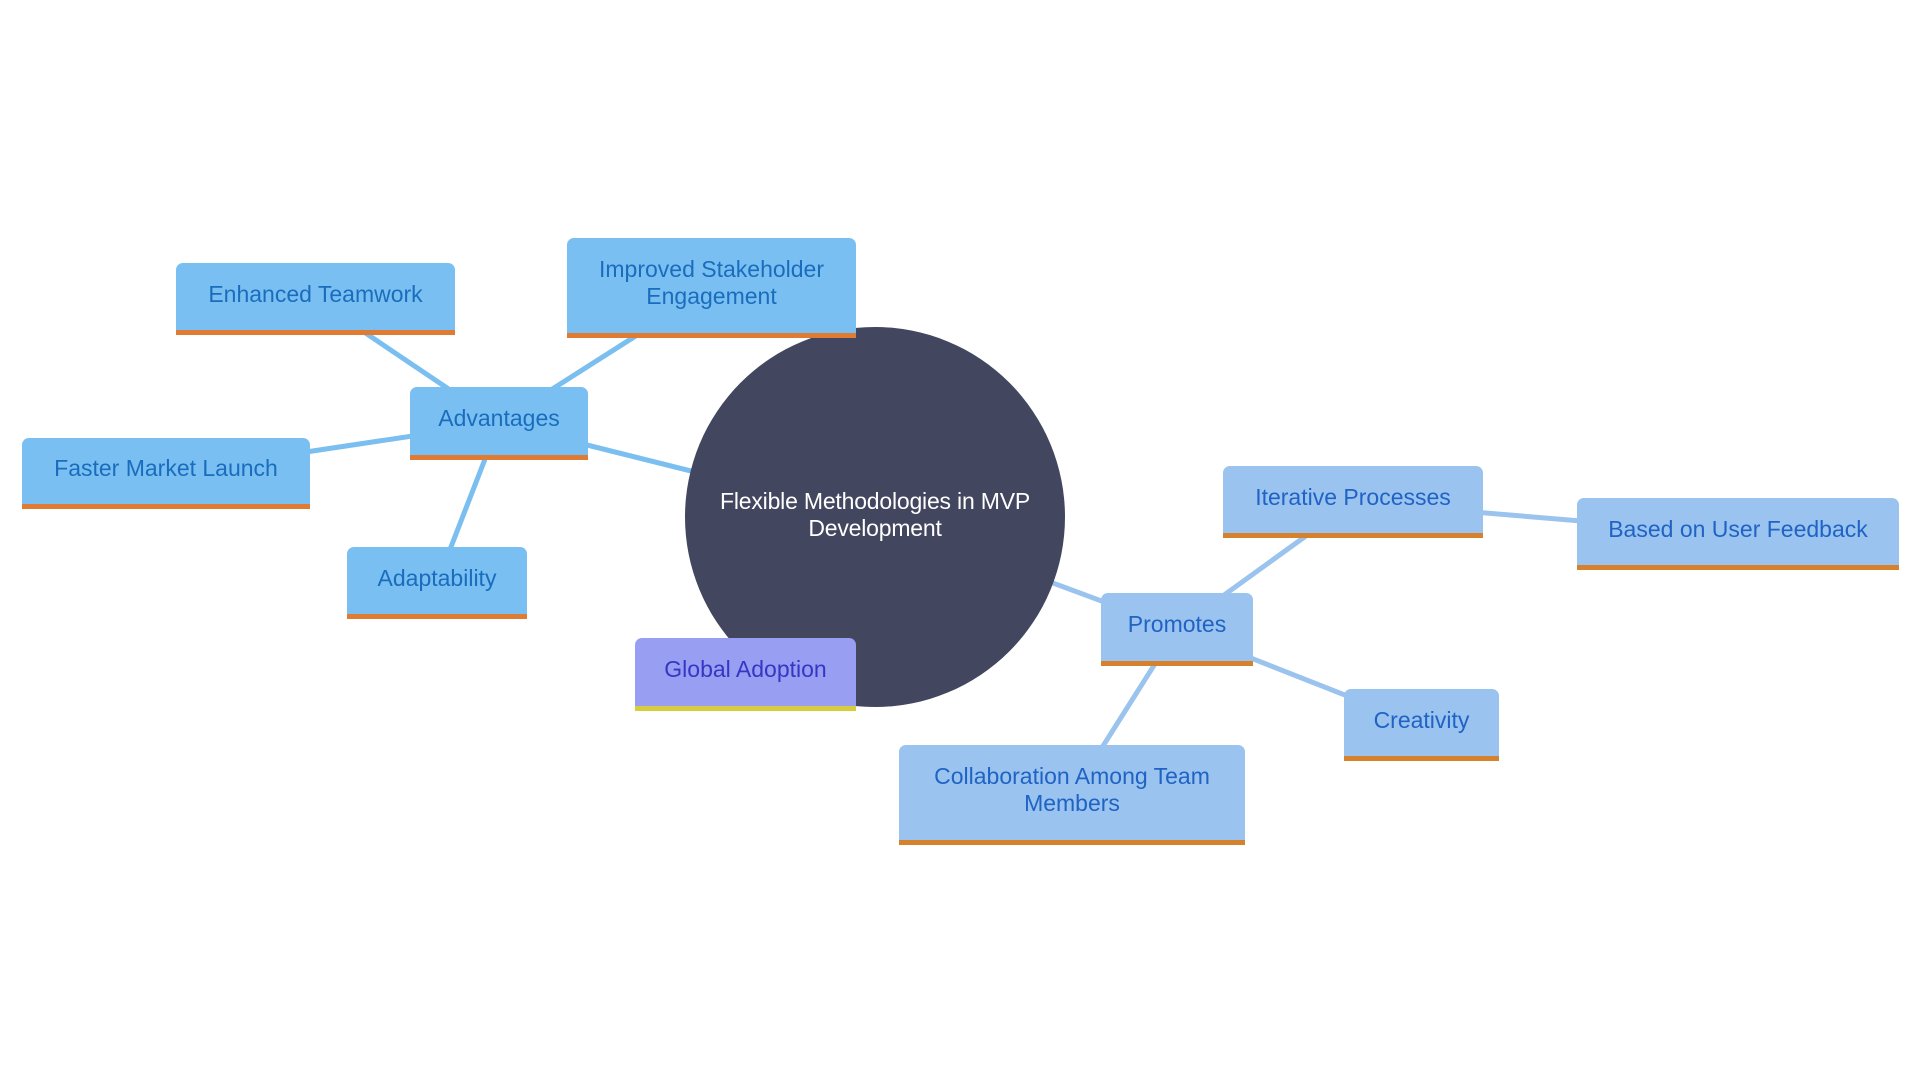 This screenshot has height=1080, width=1920. Describe the element at coordinates (711, 282) in the screenshot. I see `node-improved-stakeholder-engagement-label: Improved Stakeholder Engagement` at that location.